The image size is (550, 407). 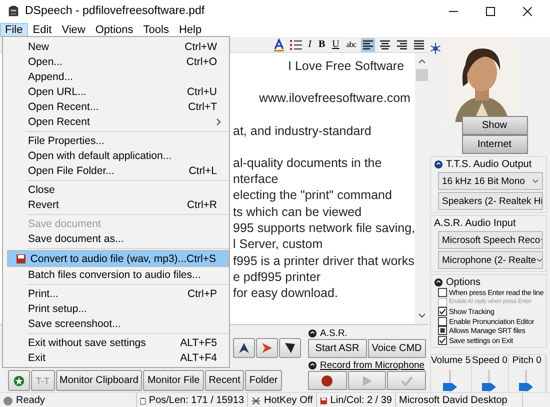 What do you see at coordinates (118, 258) in the screenshot?
I see `menu-item: Convert to audio file (wav, mp3)...Ctrl+S` at bounding box center [118, 258].